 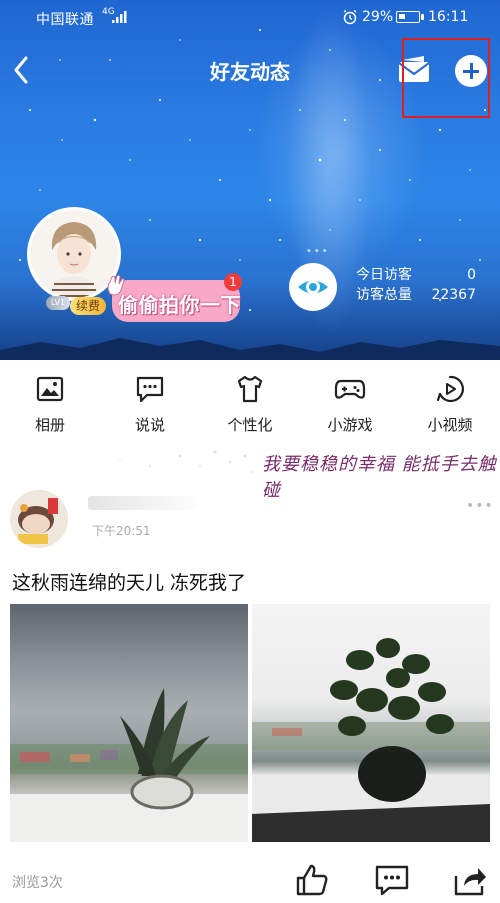 I want to click on visitors-button, so click(x=313, y=287).